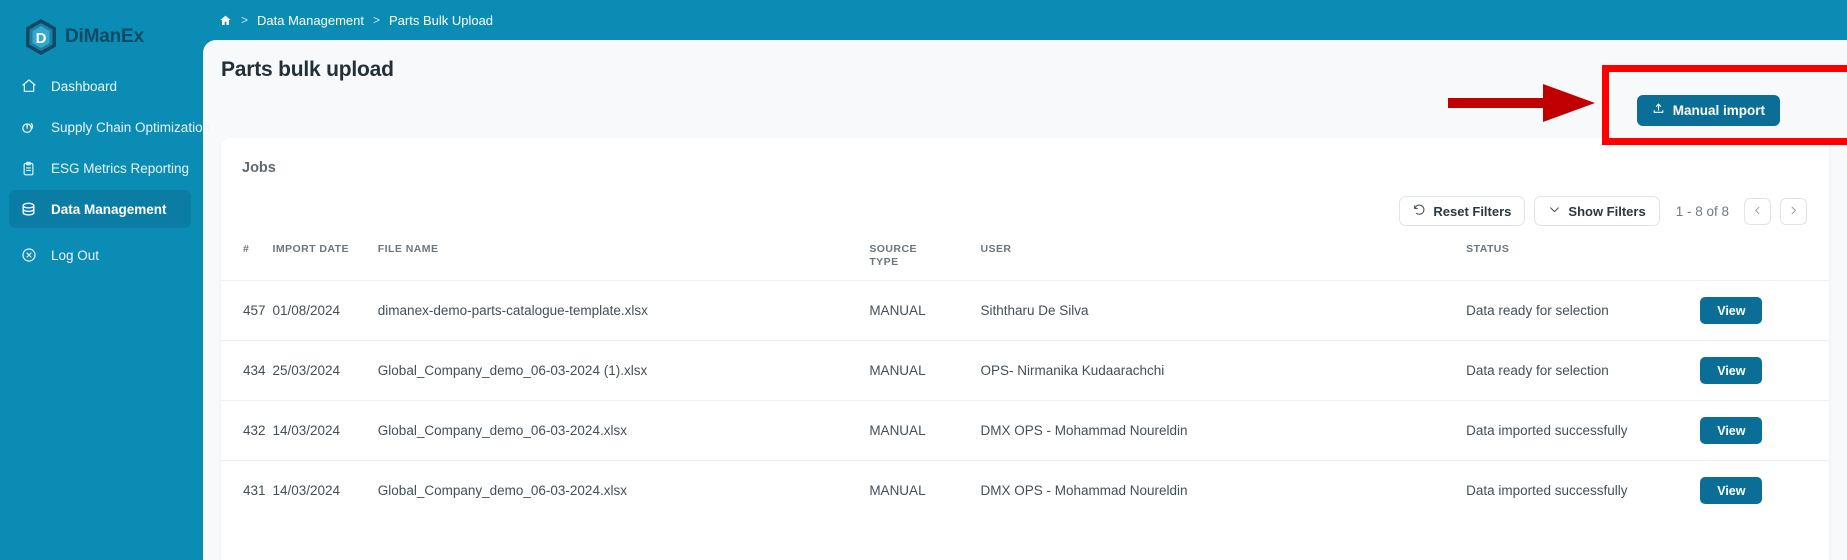  Describe the element at coordinates (441, 20) in the screenshot. I see `breadcrumb-item-parts-bulk-upload: Parts Bulk Upload` at that location.